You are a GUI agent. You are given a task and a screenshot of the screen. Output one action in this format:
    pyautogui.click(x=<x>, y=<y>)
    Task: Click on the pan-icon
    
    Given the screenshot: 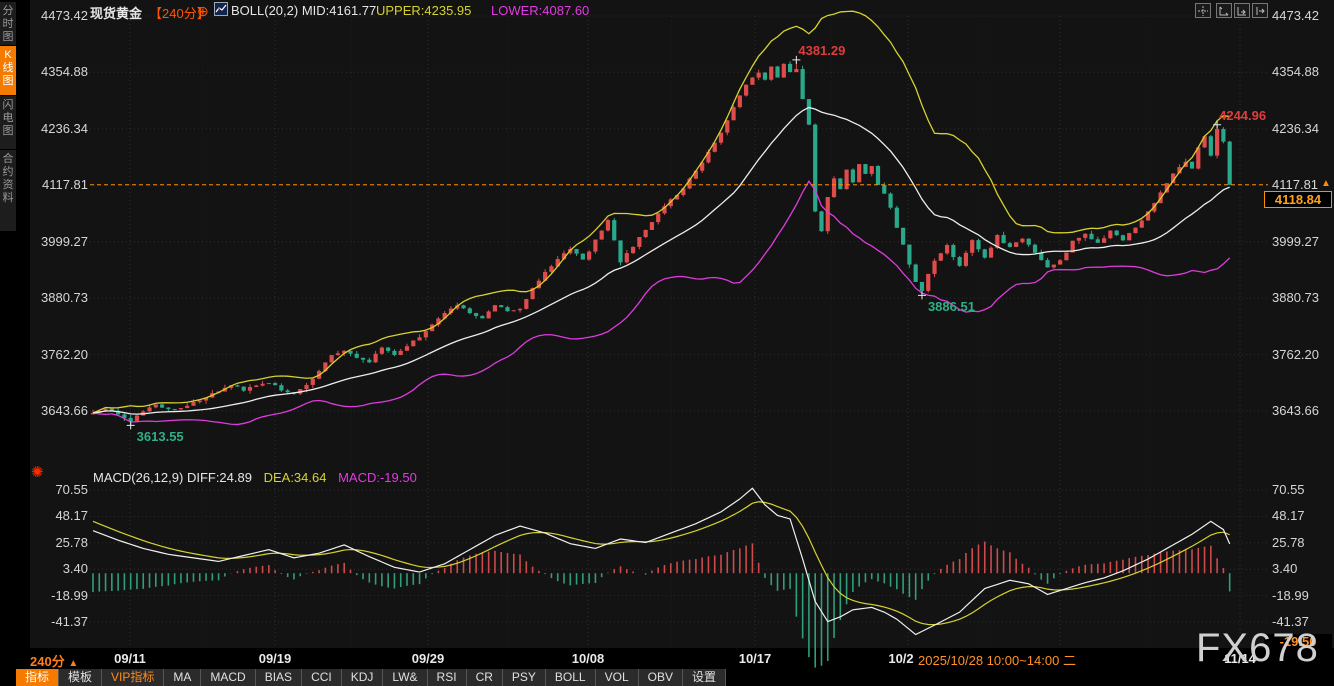 What is the action you would take?
    pyautogui.click(x=1203, y=10)
    